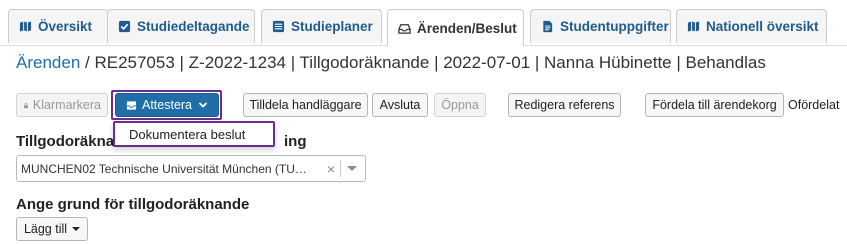 Image resolution: width=847 pixels, height=245 pixels. What do you see at coordinates (278, 26) in the screenshot?
I see `list-icon` at bounding box center [278, 26].